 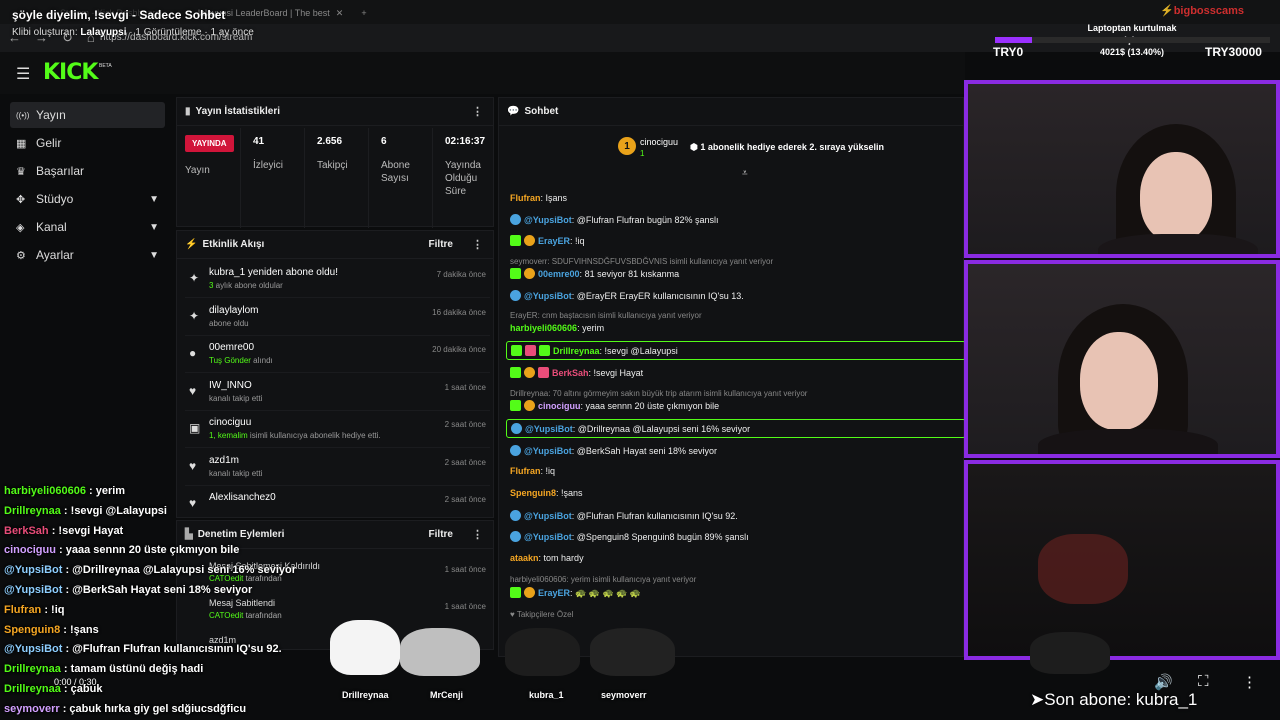 What do you see at coordinates (465, 141) in the screenshot?
I see `stat-value: 02:16:37` at bounding box center [465, 141].